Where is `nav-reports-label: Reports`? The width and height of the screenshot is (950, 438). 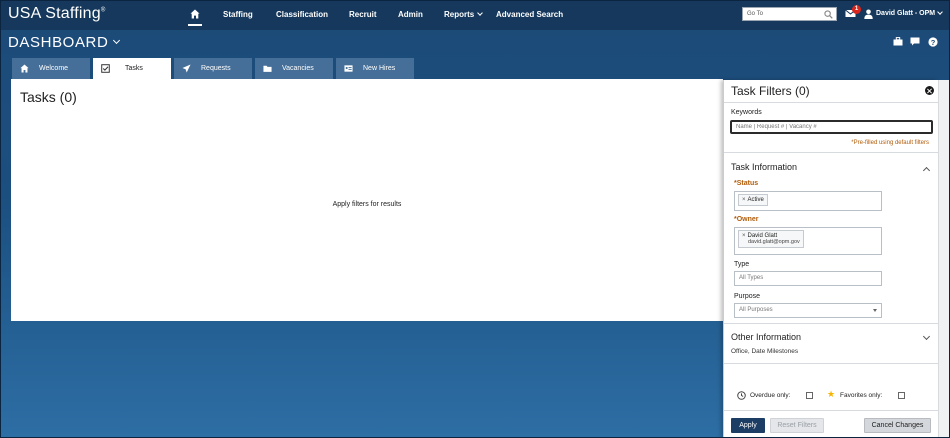
nav-reports-label: Reports is located at coordinates (459, 14).